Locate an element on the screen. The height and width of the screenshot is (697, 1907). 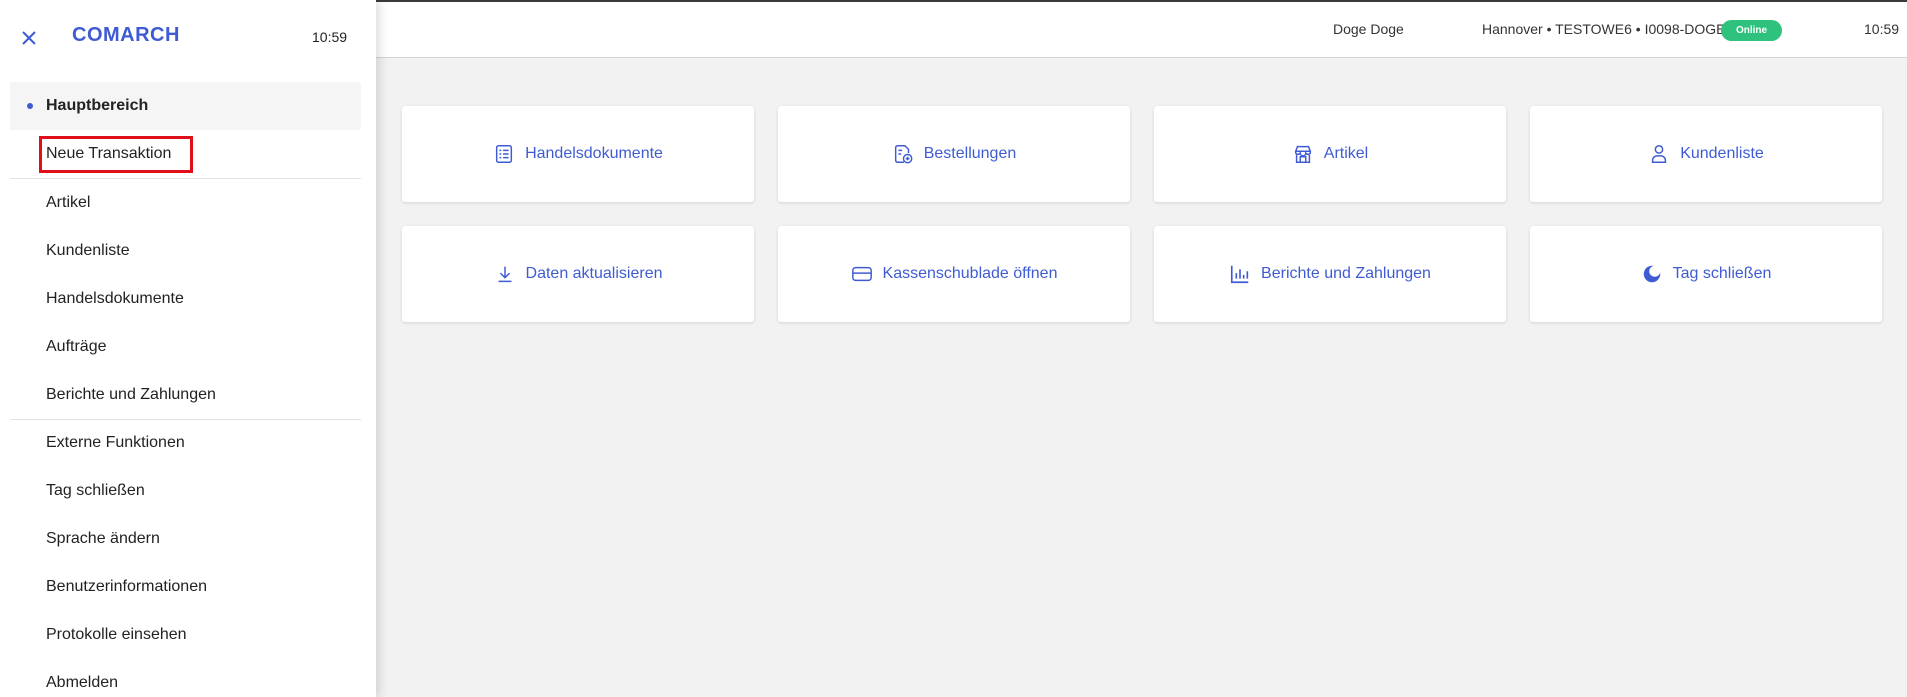
brand-logo: COMARCH is located at coordinates (126, 35).